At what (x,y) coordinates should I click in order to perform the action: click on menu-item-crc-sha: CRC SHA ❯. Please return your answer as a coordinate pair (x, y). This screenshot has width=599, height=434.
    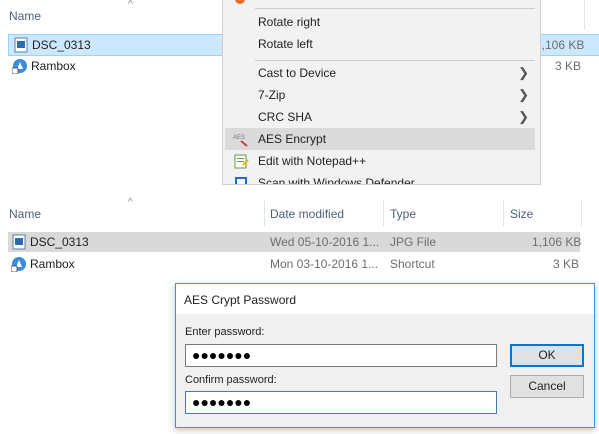
    Looking at the image, I should click on (380, 117).